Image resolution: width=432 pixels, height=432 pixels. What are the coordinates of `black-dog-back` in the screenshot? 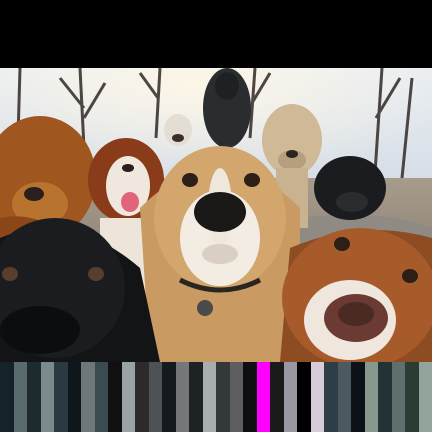 It's located at (227, 108).